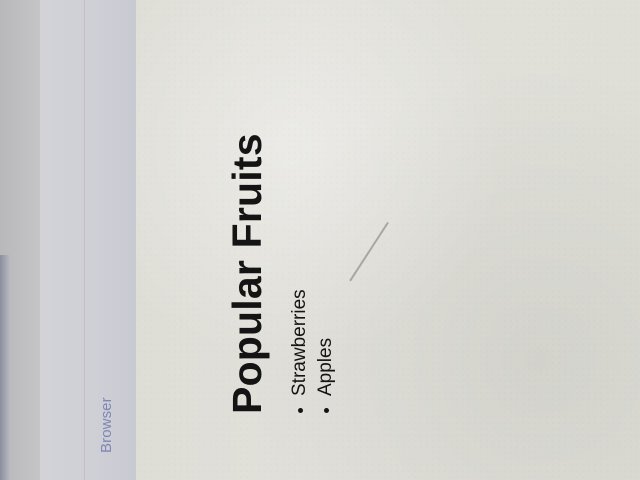 This screenshot has width=640, height=480. What do you see at coordinates (281, 254) in the screenshot?
I see `page-content: Popular Fruits Strawberries Apples` at bounding box center [281, 254].